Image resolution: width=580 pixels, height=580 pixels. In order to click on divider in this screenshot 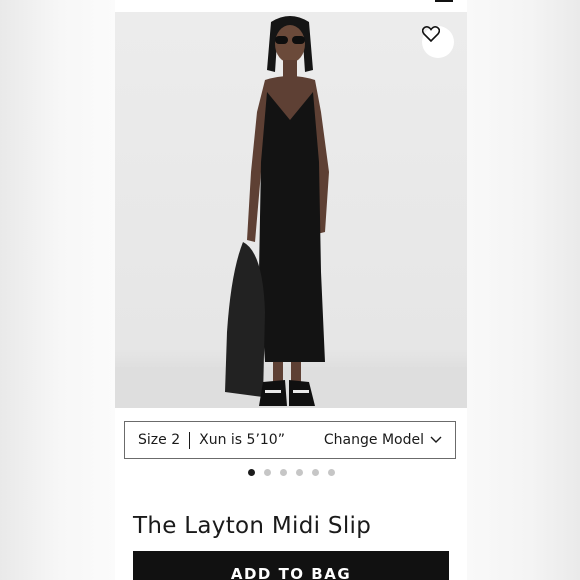, I will do `click(190, 440)`.